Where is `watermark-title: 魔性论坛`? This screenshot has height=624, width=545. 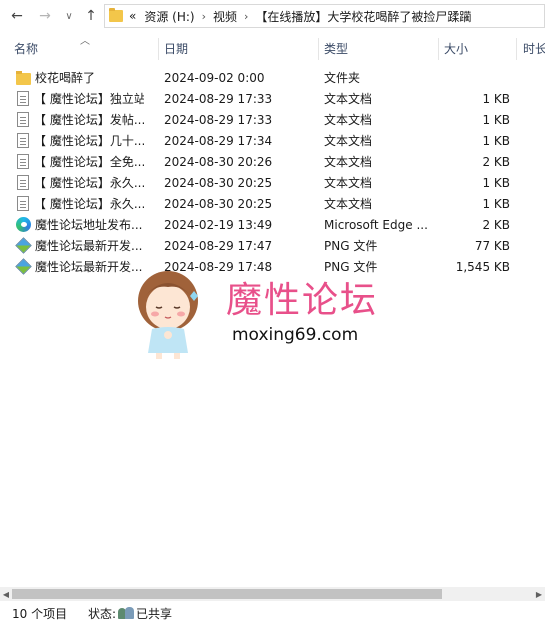
watermark-title: 魔性论坛 is located at coordinates (302, 300).